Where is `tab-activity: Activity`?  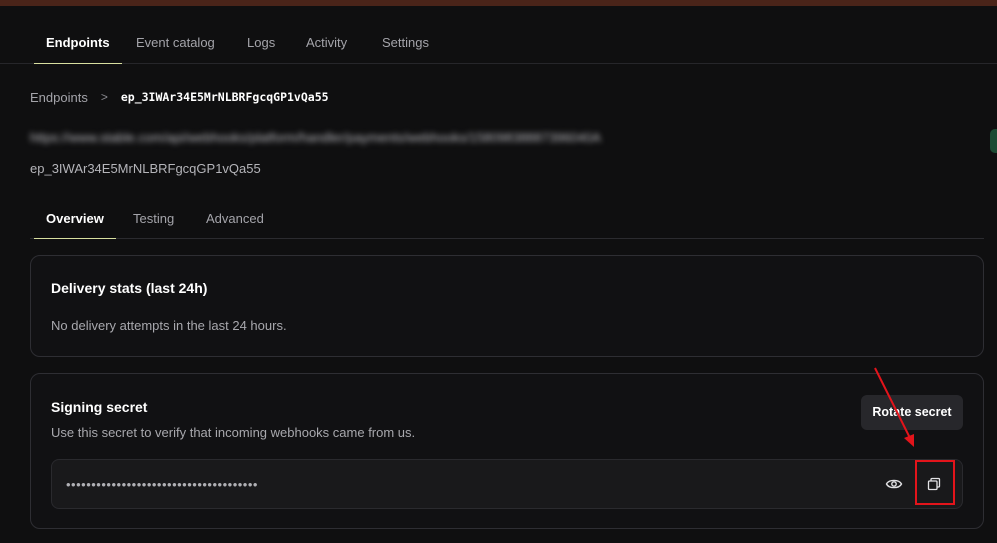
tab-activity: Activity is located at coordinates (326, 35).